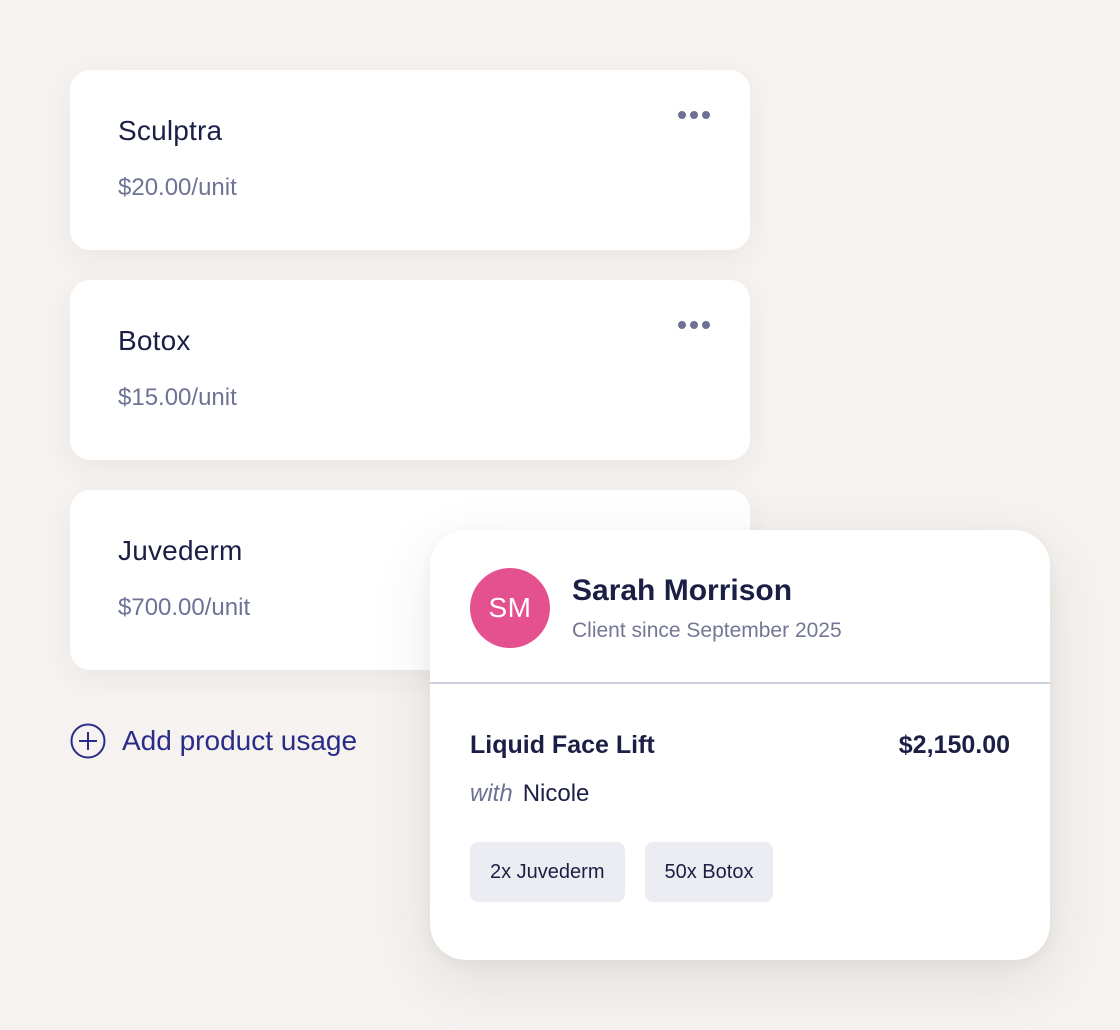 Image resolution: width=1120 pixels, height=1030 pixels. I want to click on divider, so click(740, 683).